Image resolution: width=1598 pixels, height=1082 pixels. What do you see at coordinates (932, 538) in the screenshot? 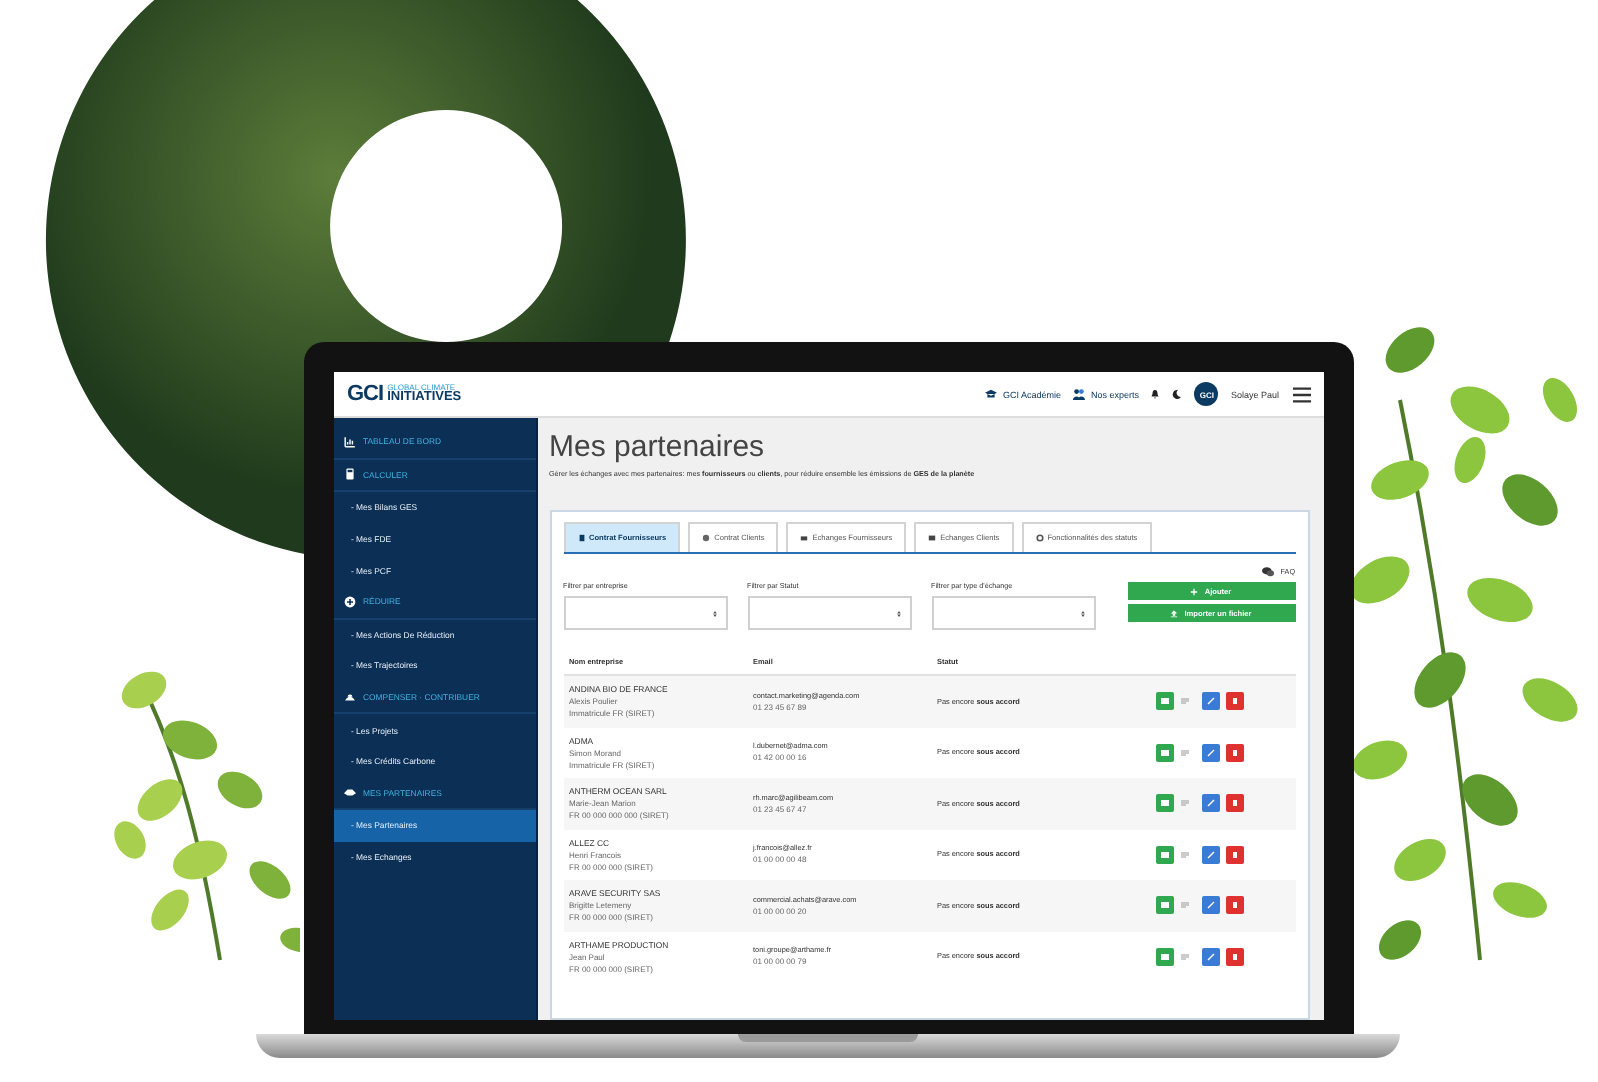
I see `card-icon` at bounding box center [932, 538].